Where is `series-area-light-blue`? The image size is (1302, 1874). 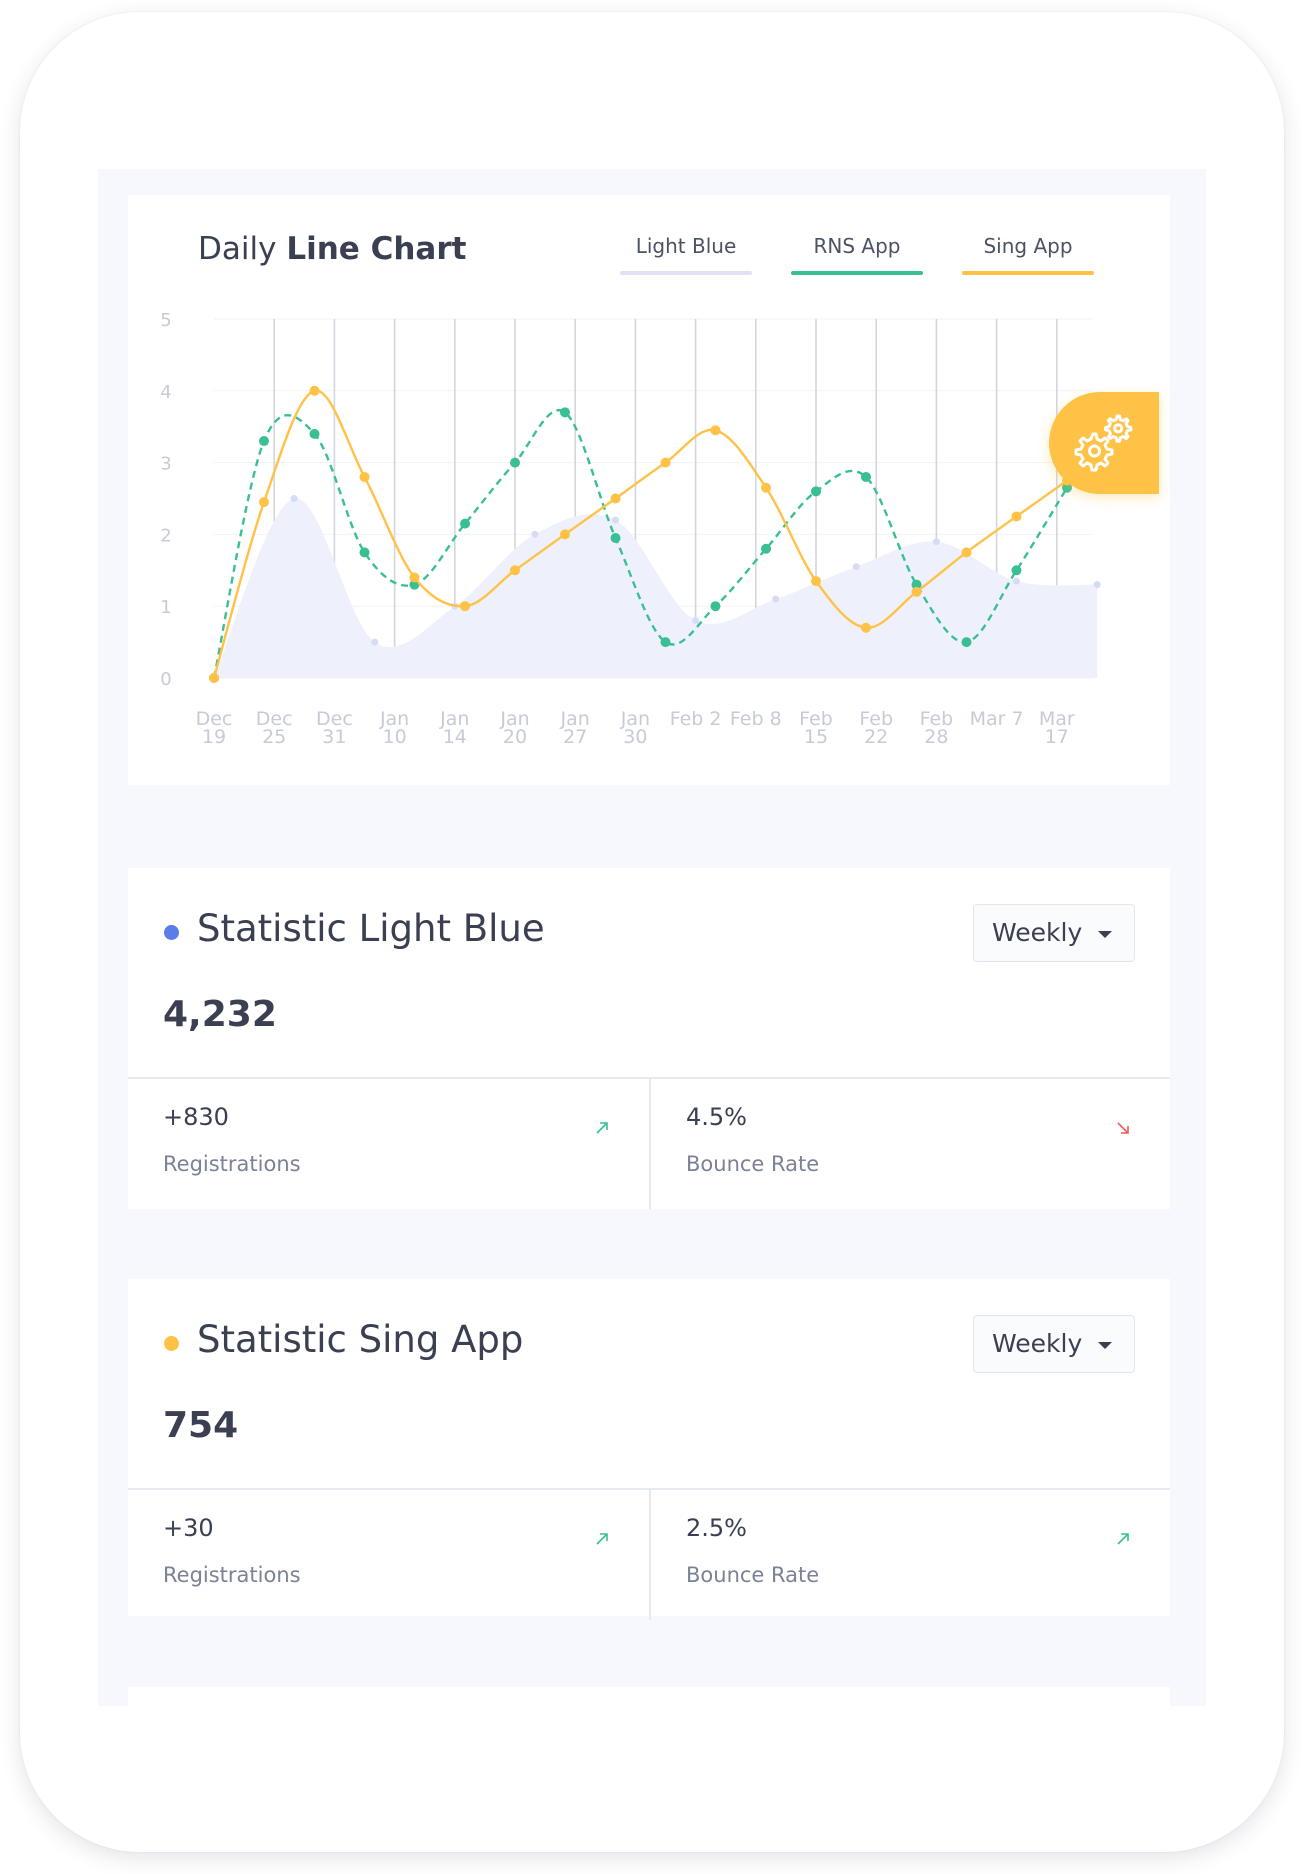 series-area-light-blue is located at coordinates (656, 588).